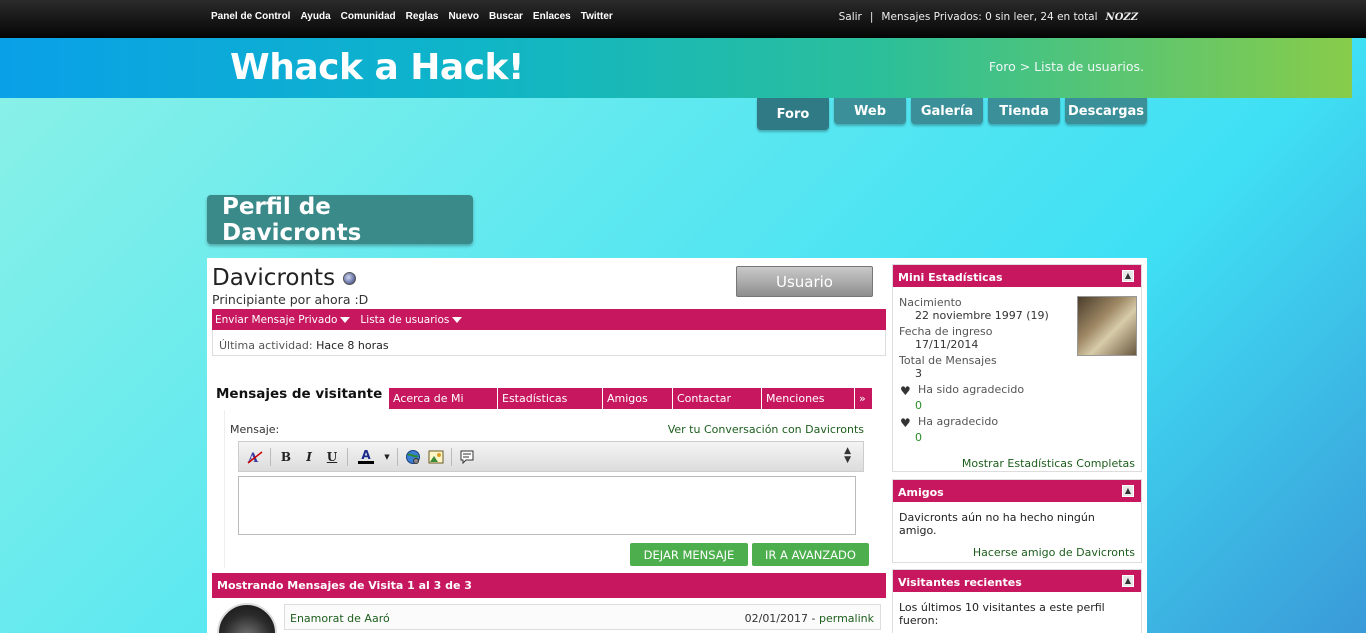 The width and height of the screenshot is (1366, 633). What do you see at coordinates (846, 618) in the screenshot?
I see `permalink-link: permalink` at bounding box center [846, 618].